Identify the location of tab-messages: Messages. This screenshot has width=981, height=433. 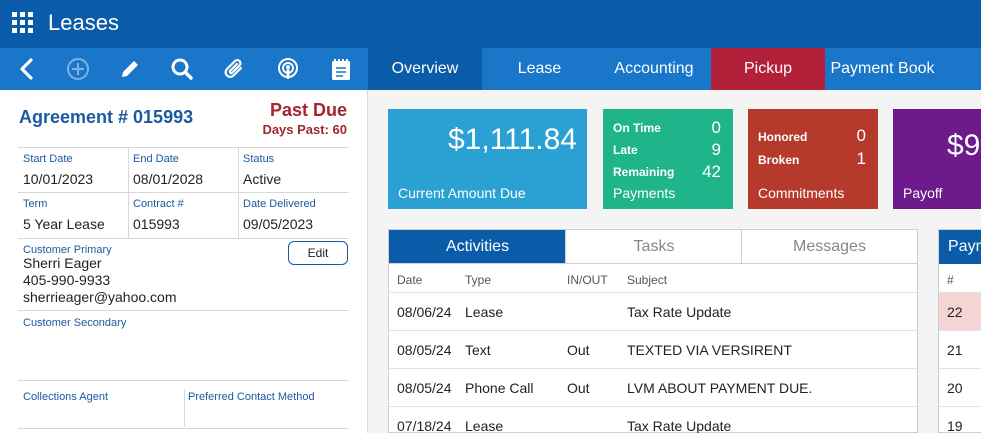
(829, 247).